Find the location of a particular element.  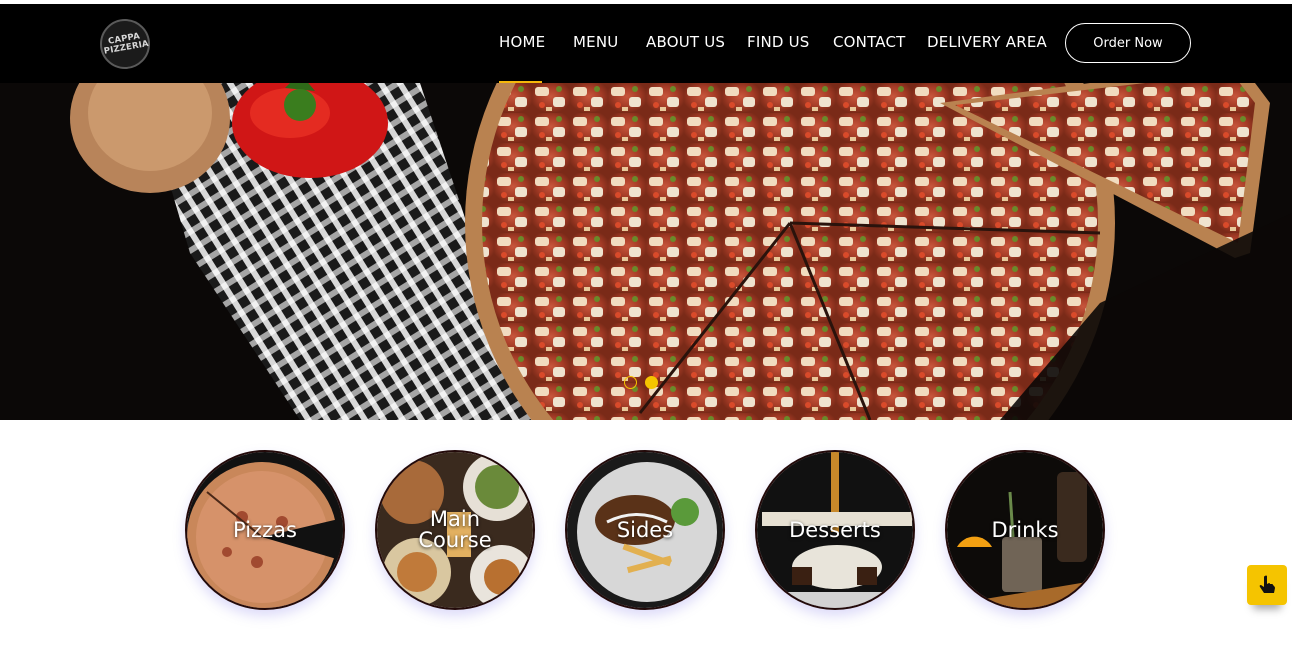

nav-contact: CONTACT is located at coordinates (869, 42).